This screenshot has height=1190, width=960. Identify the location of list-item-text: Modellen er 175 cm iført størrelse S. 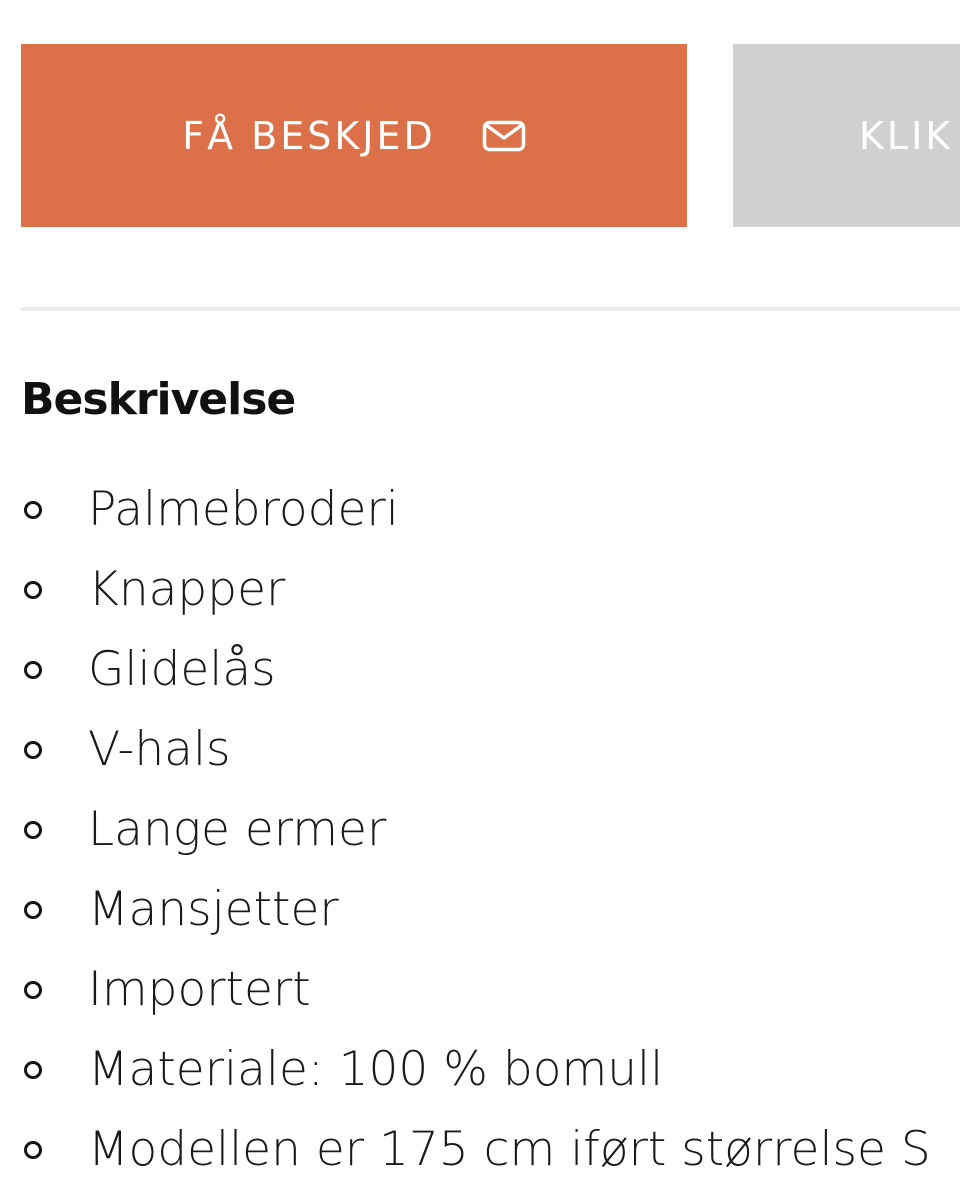
(509, 1149).